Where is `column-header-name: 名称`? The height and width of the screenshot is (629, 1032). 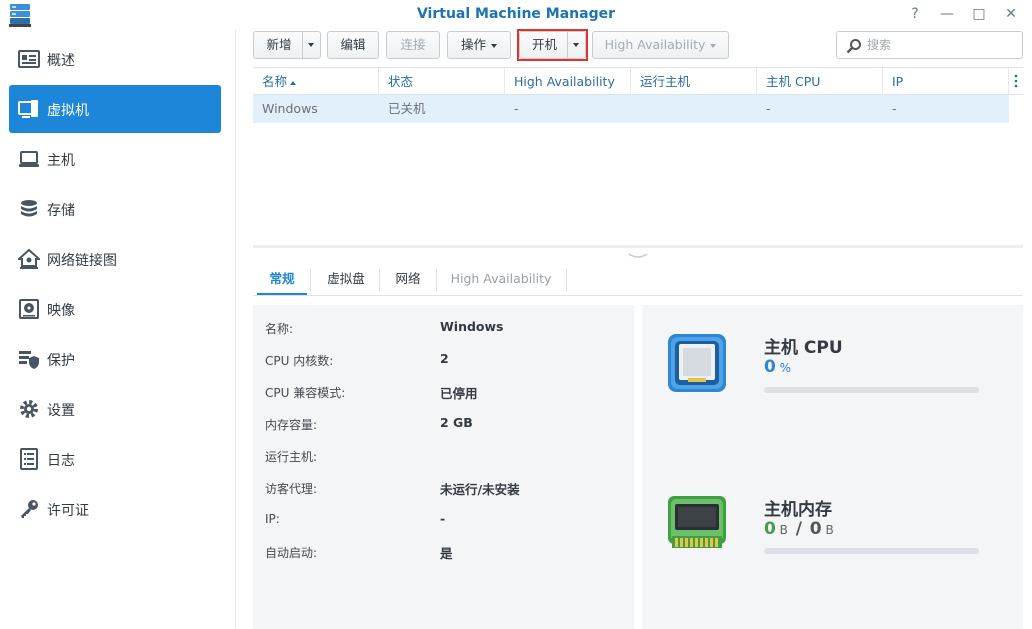
column-header-name: 名称 is located at coordinates (316, 81).